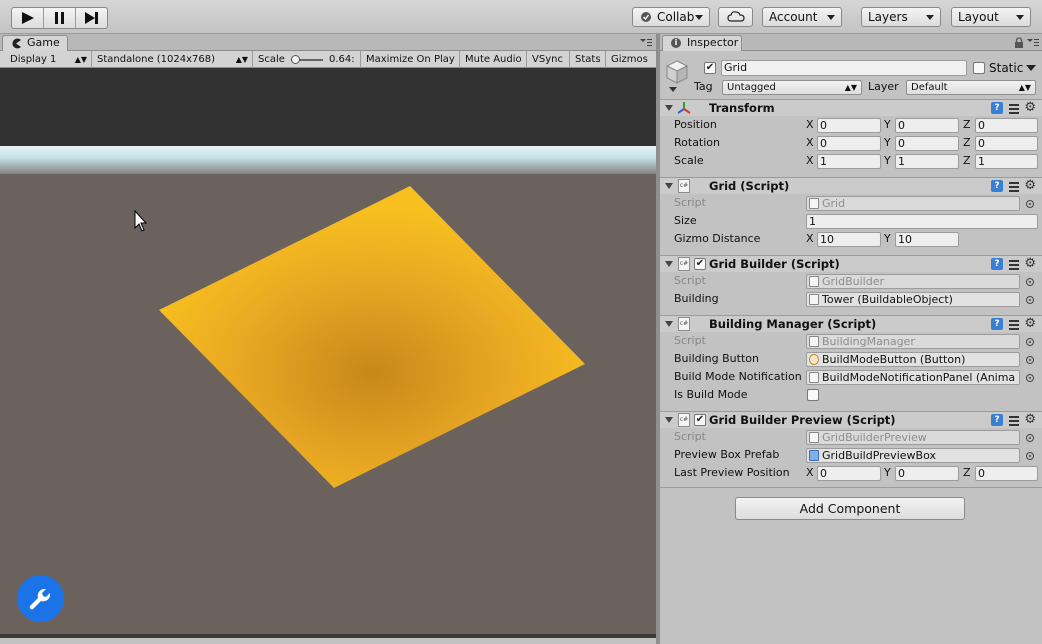 This screenshot has height=644, width=1042. What do you see at coordinates (849, 125) in the screenshot?
I see `position-x-field: 0` at bounding box center [849, 125].